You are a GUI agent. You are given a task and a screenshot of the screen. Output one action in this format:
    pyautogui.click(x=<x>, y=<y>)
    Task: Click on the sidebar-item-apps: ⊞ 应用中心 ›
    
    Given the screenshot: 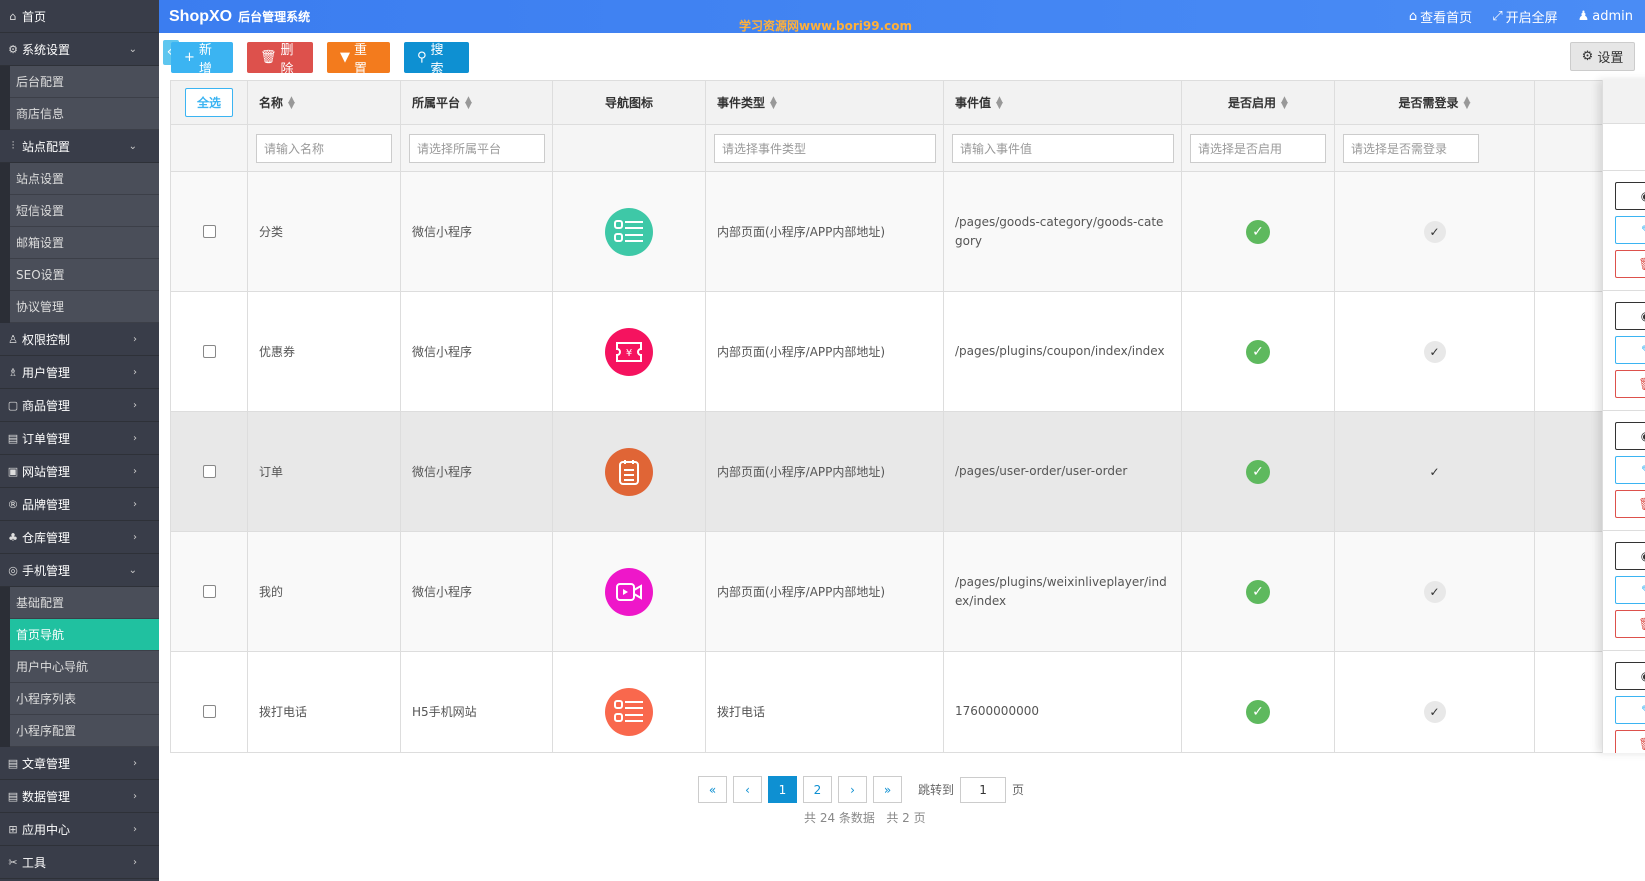 What is the action you would take?
    pyautogui.click(x=79, y=829)
    